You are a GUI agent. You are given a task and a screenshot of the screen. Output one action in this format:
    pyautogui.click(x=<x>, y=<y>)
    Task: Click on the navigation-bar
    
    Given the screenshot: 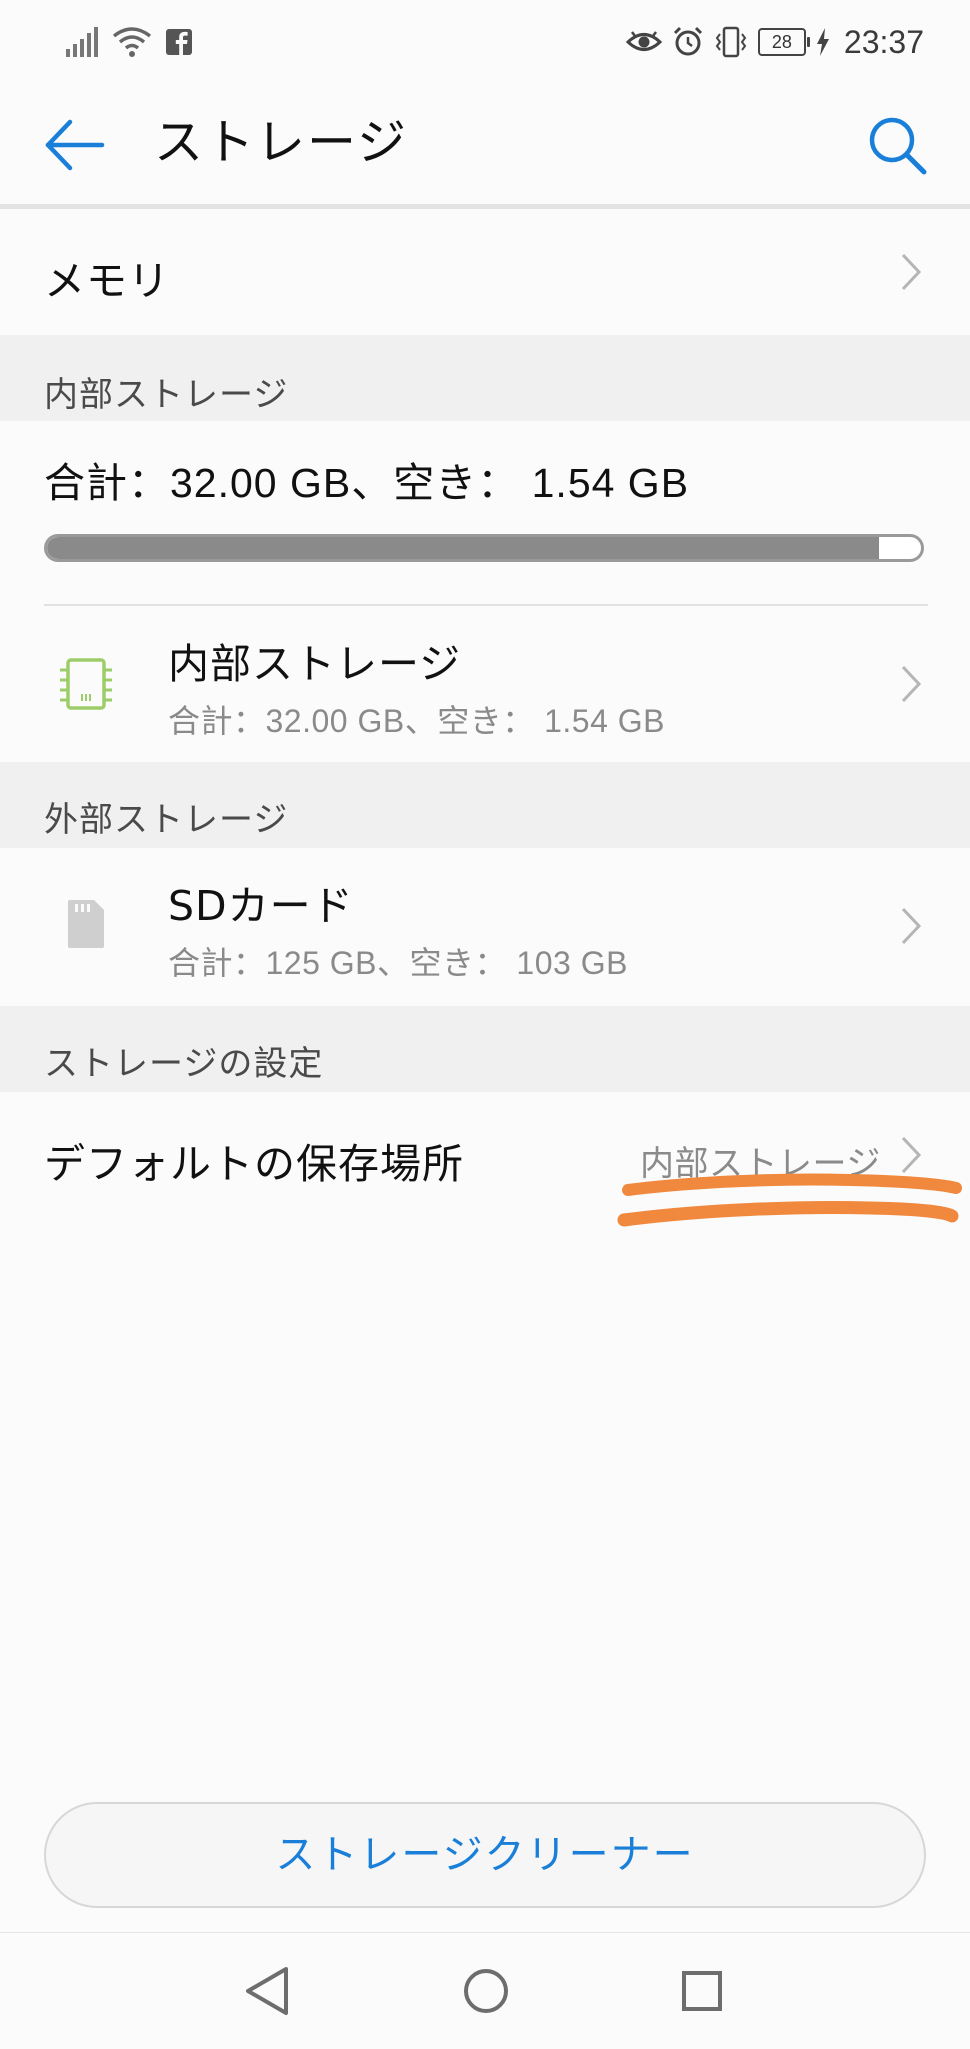 What is the action you would take?
    pyautogui.click(x=485, y=1990)
    